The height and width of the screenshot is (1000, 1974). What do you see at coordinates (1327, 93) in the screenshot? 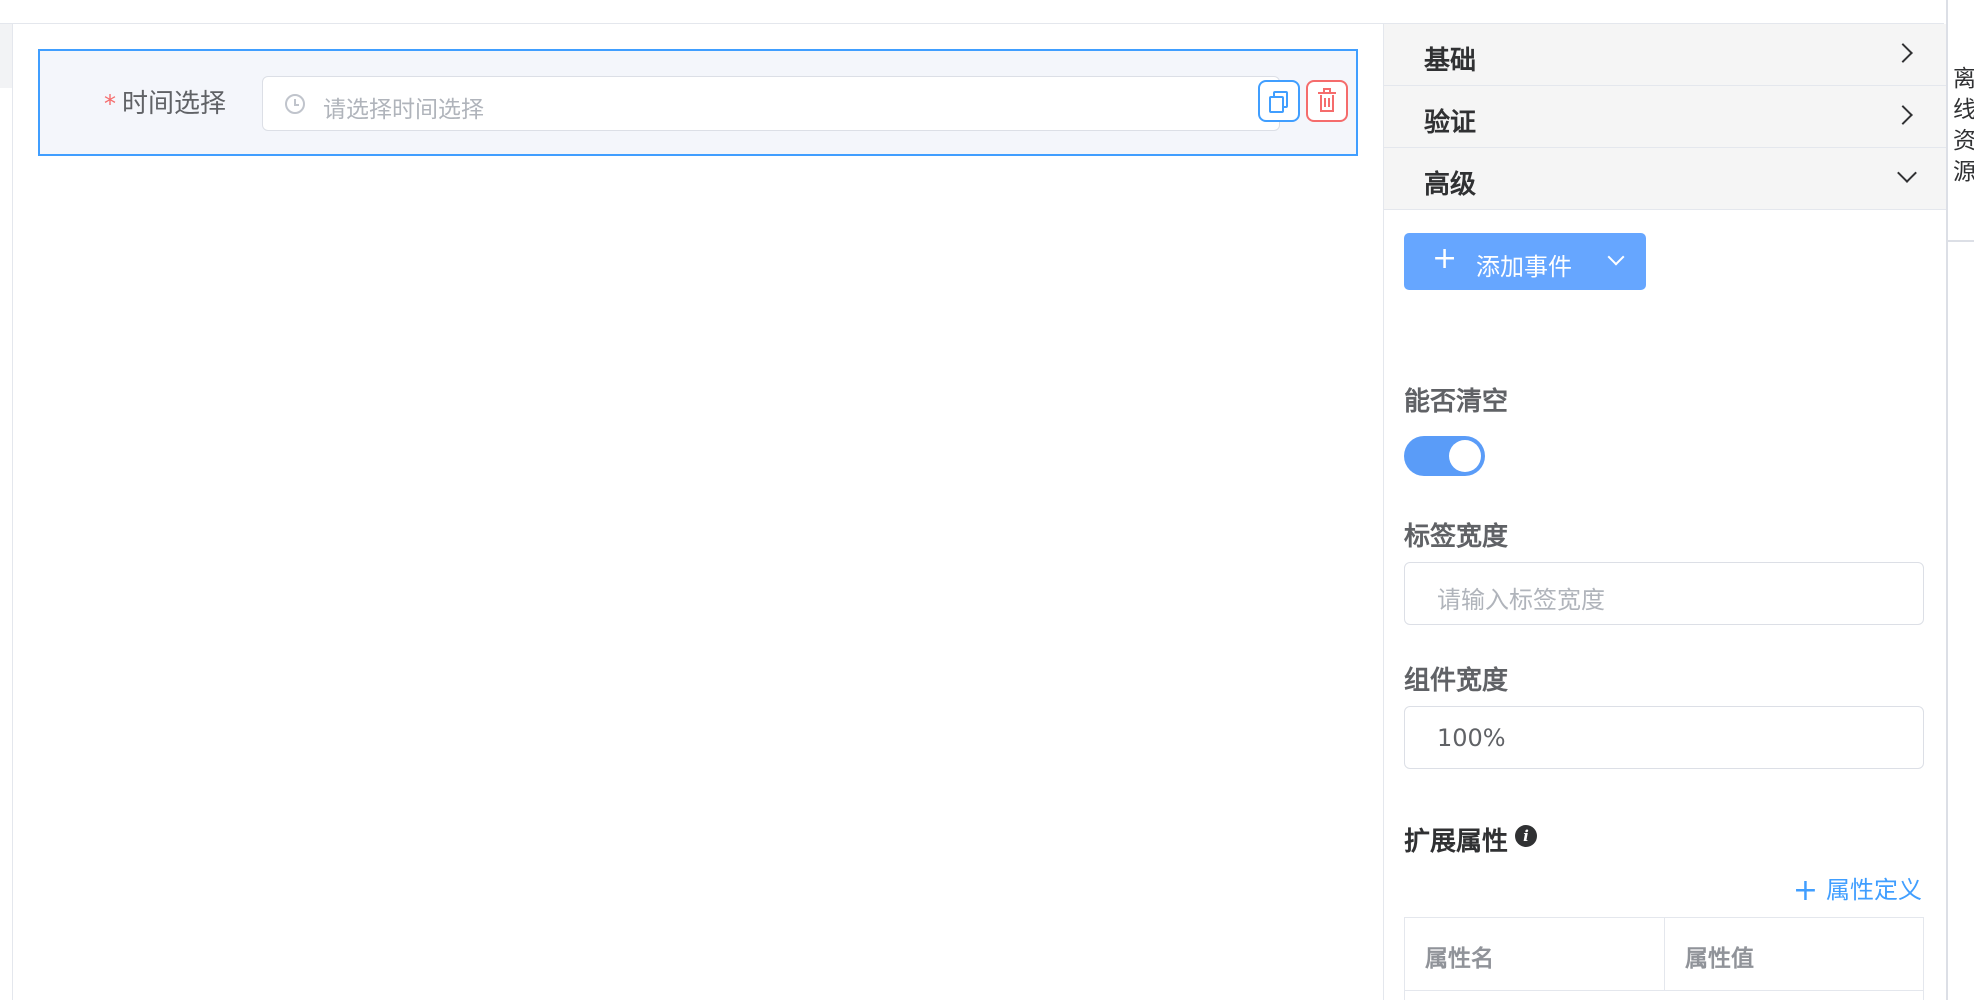
I see `trash-icon-lid` at bounding box center [1327, 93].